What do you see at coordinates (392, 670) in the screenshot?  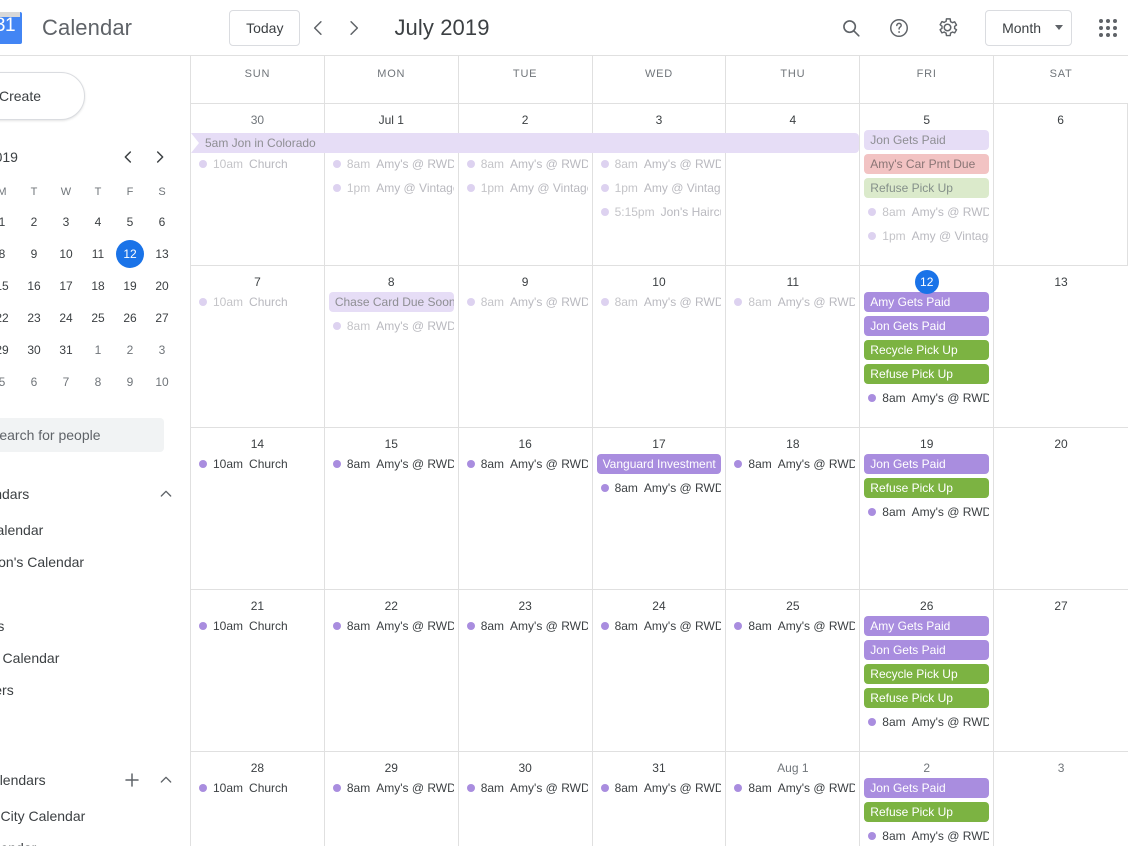 I see `day-cell: 22 8am Amy's @ RWD` at bounding box center [392, 670].